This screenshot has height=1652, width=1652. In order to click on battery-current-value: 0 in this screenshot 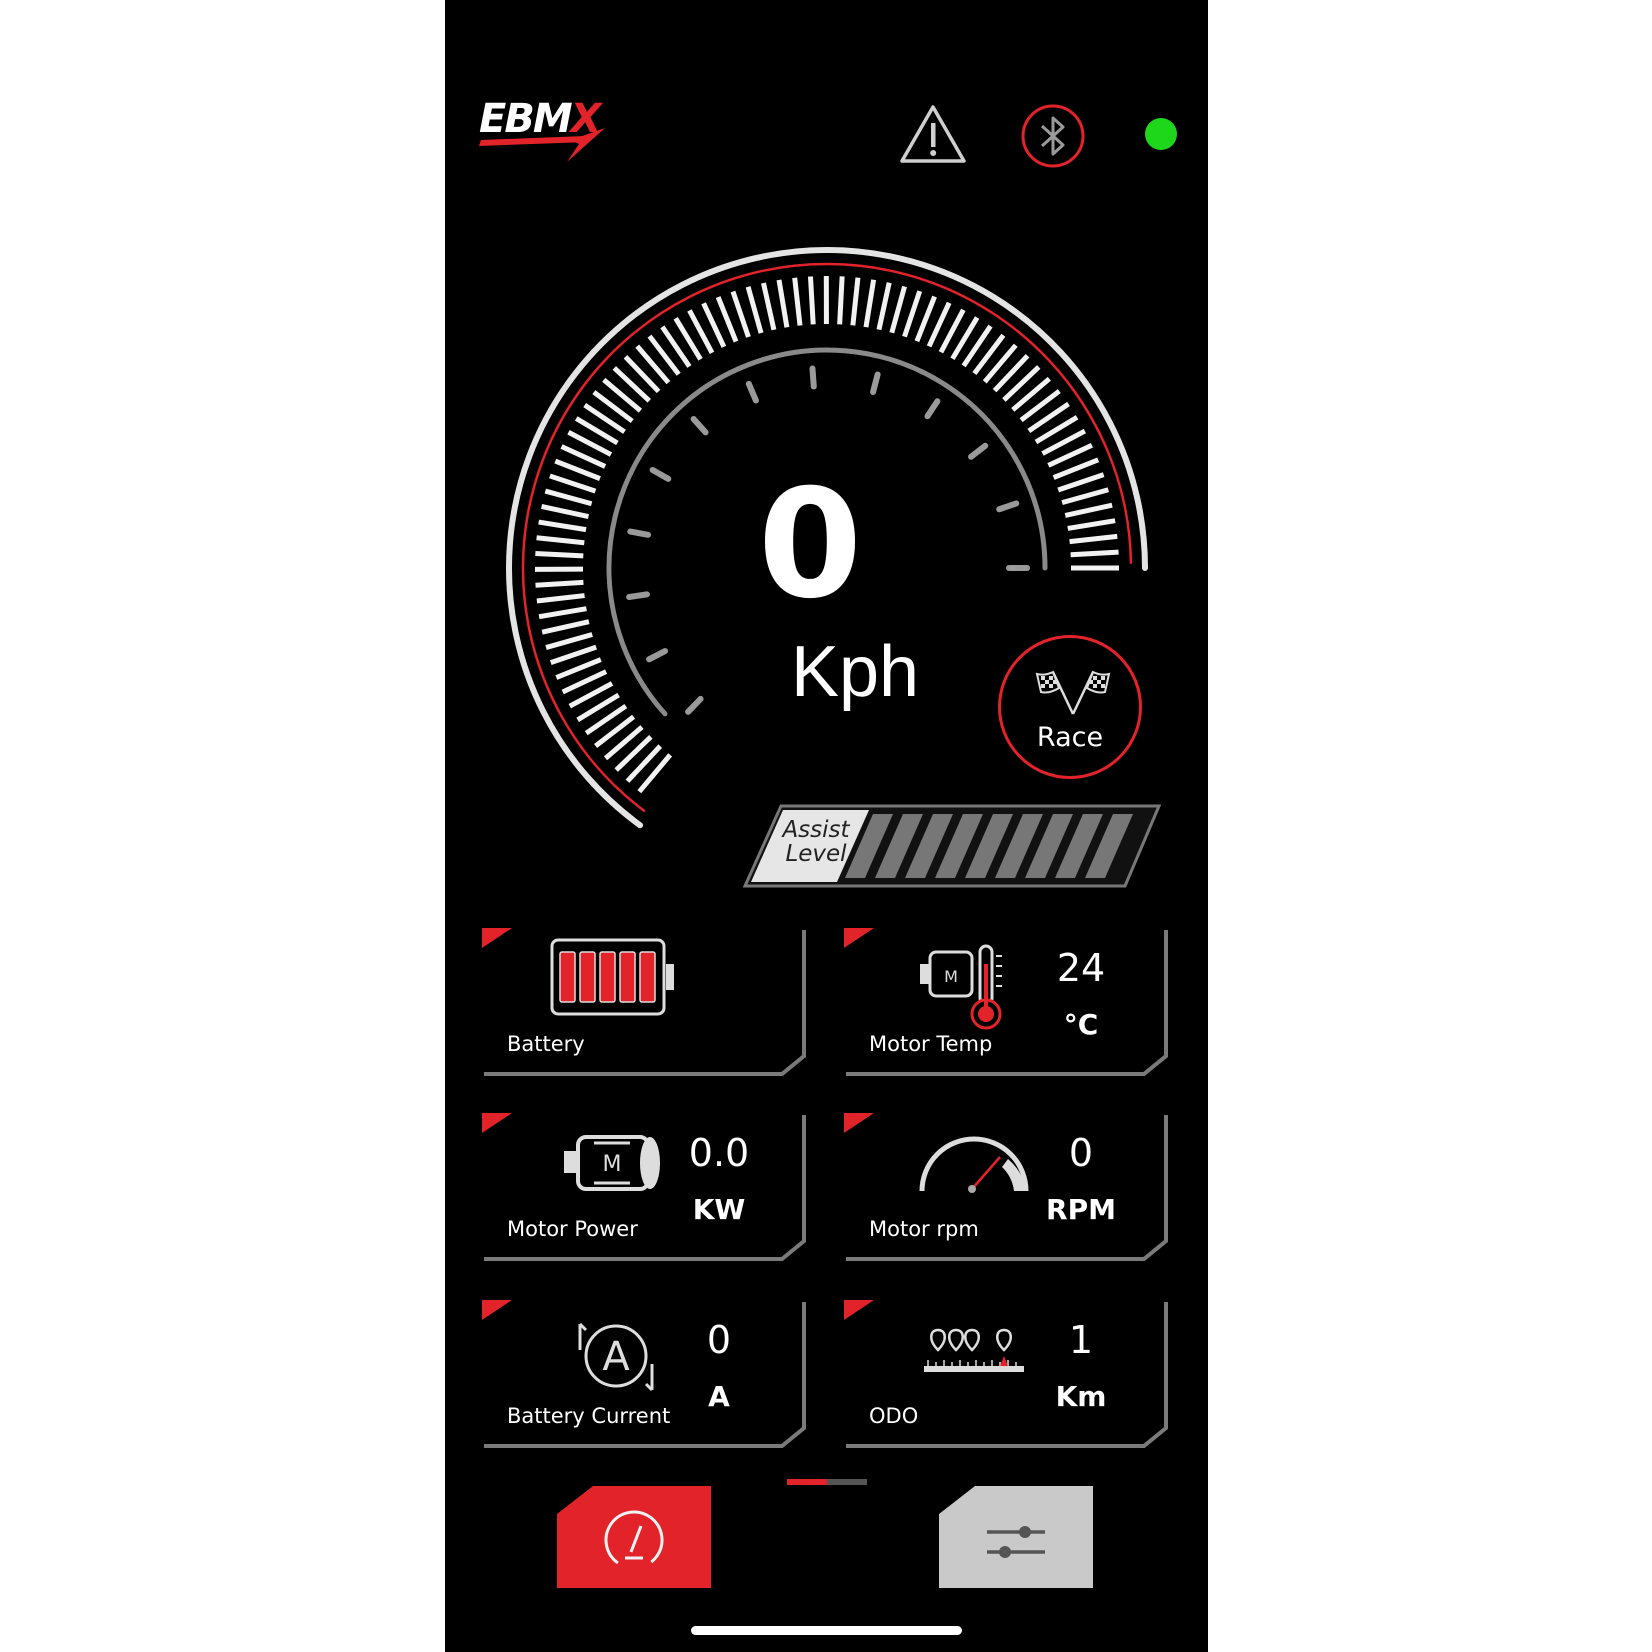, I will do `click(719, 1340)`.